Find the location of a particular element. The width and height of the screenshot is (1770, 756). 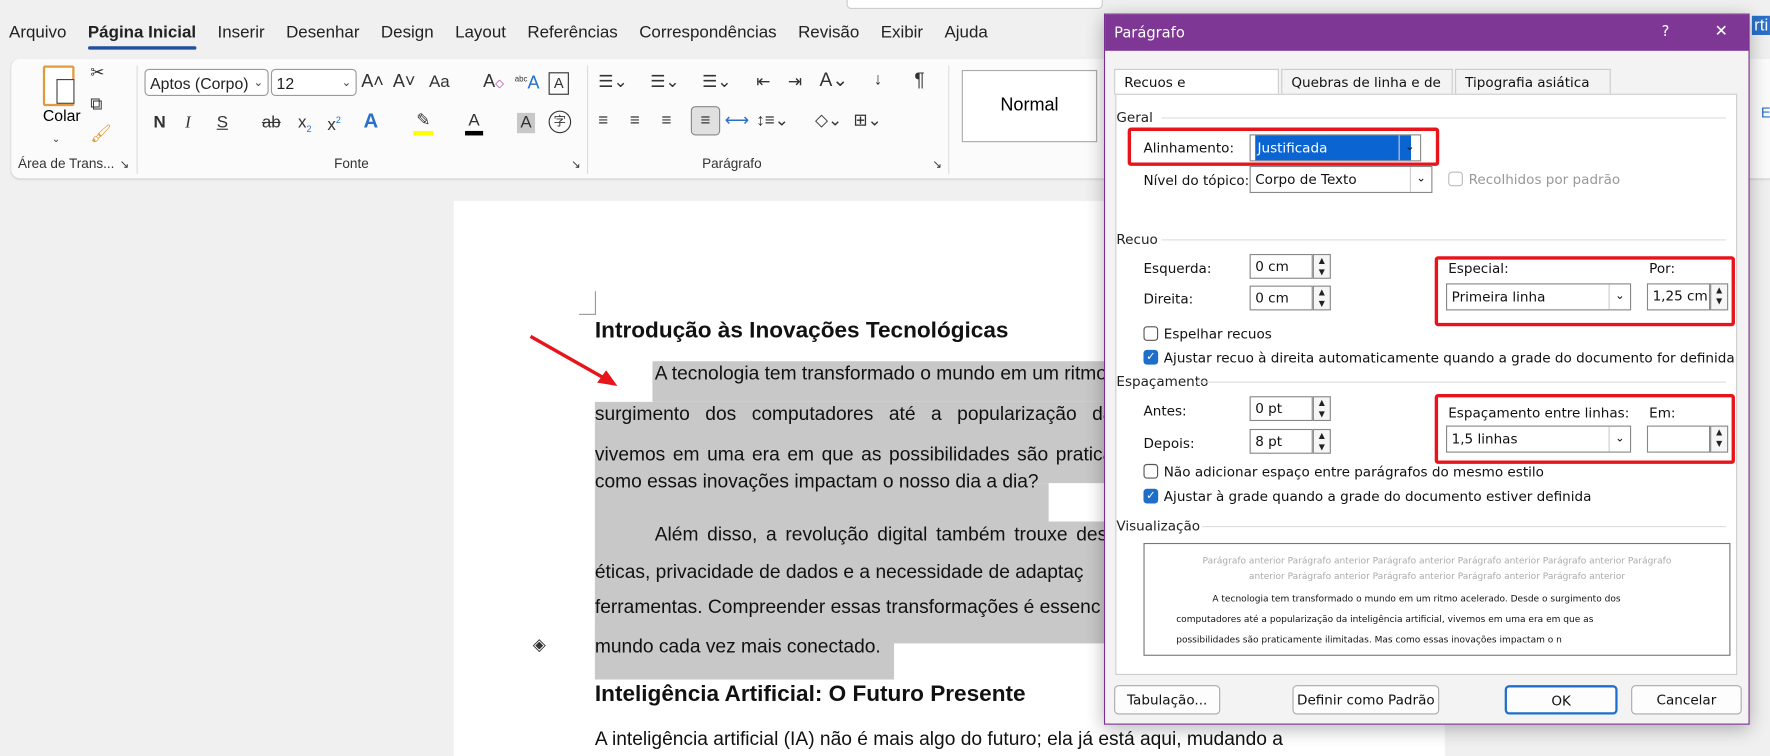

help-button: ? is located at coordinates (1666, 32).